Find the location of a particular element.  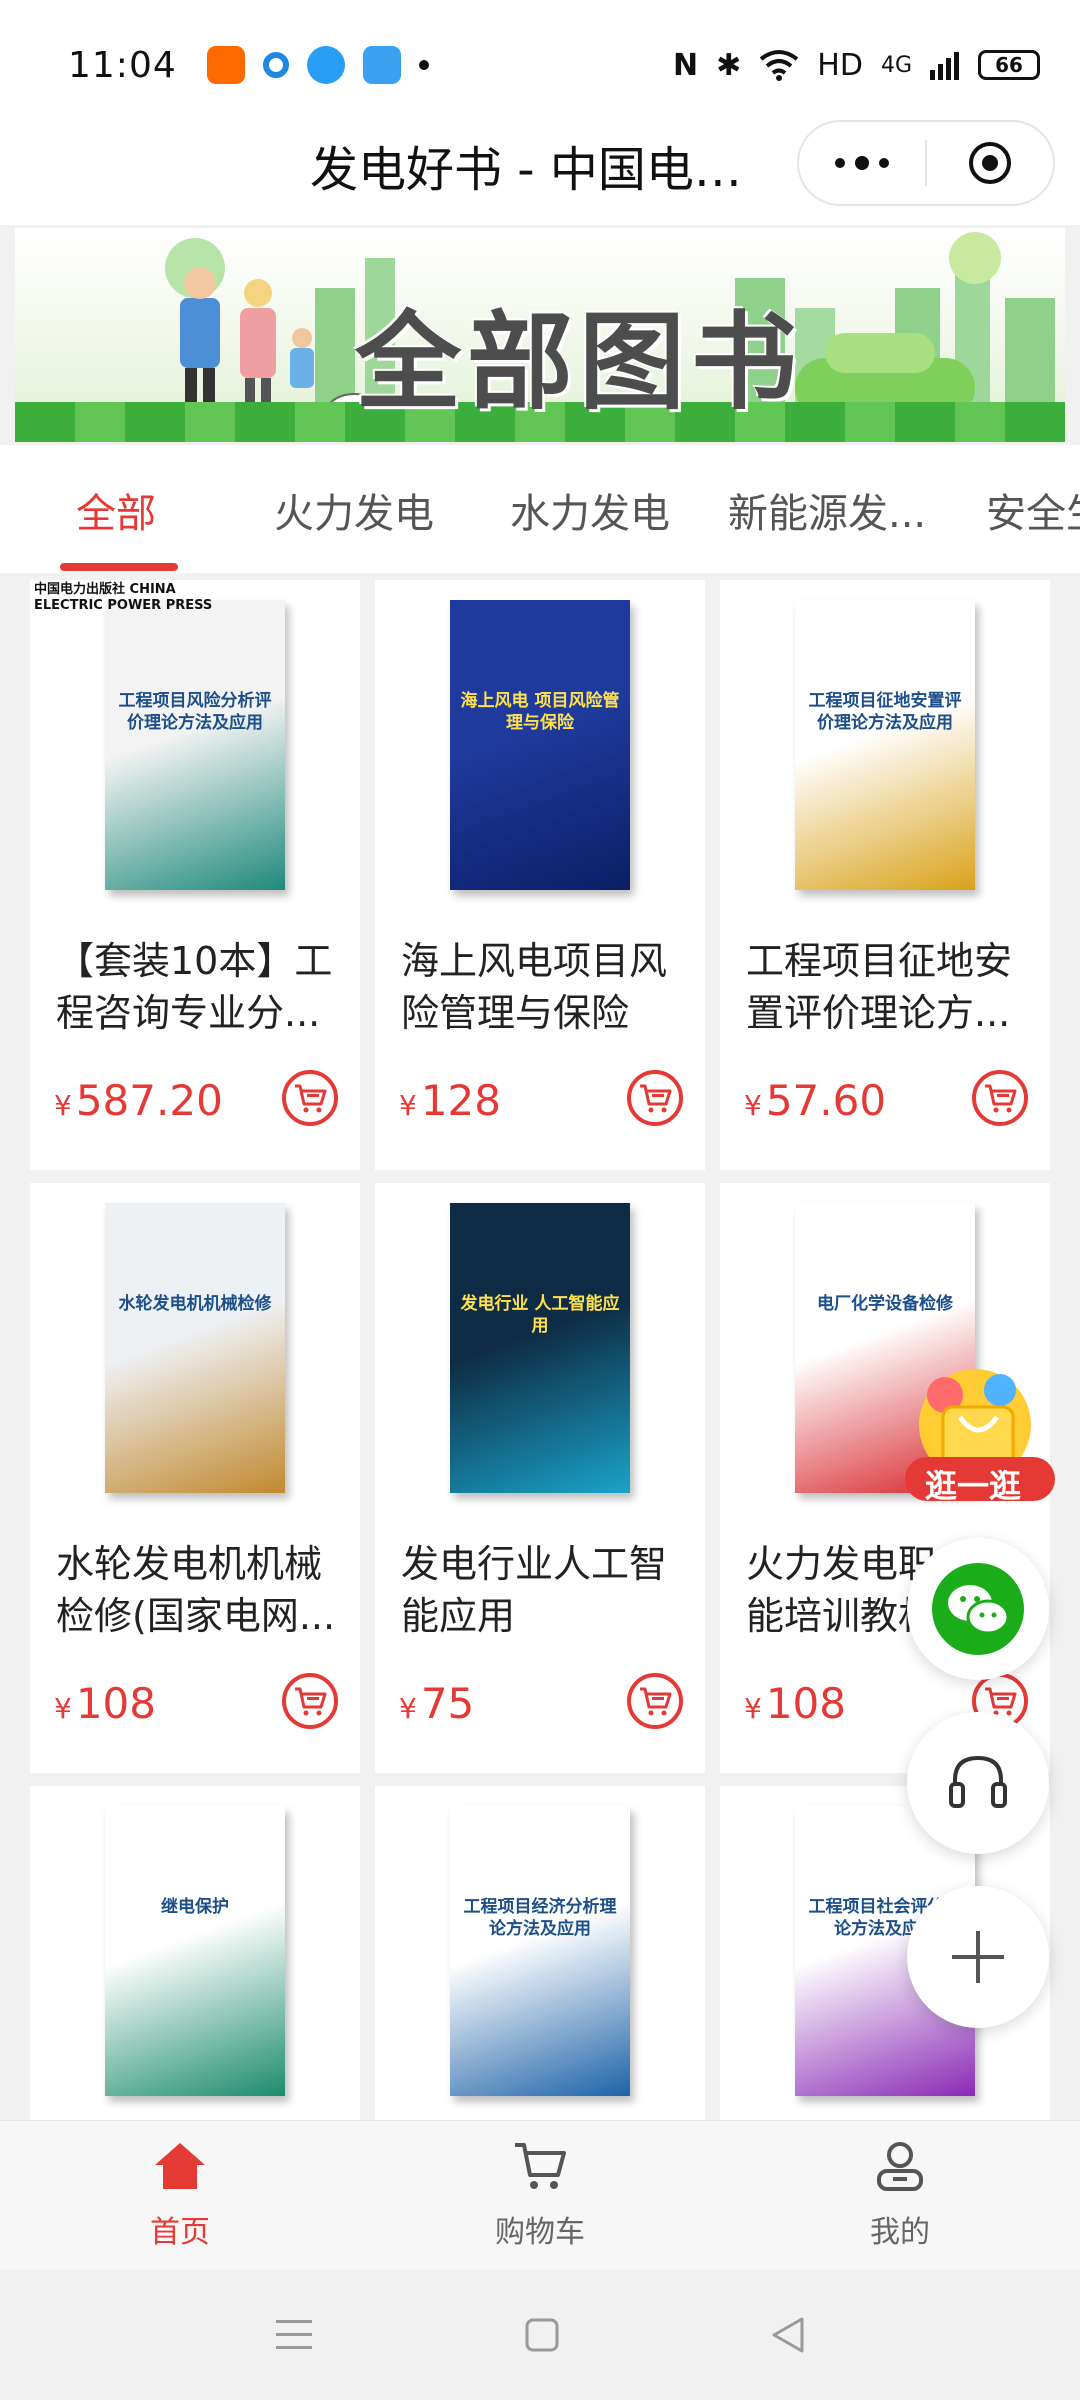

target-close-icon is located at coordinates (990, 163).